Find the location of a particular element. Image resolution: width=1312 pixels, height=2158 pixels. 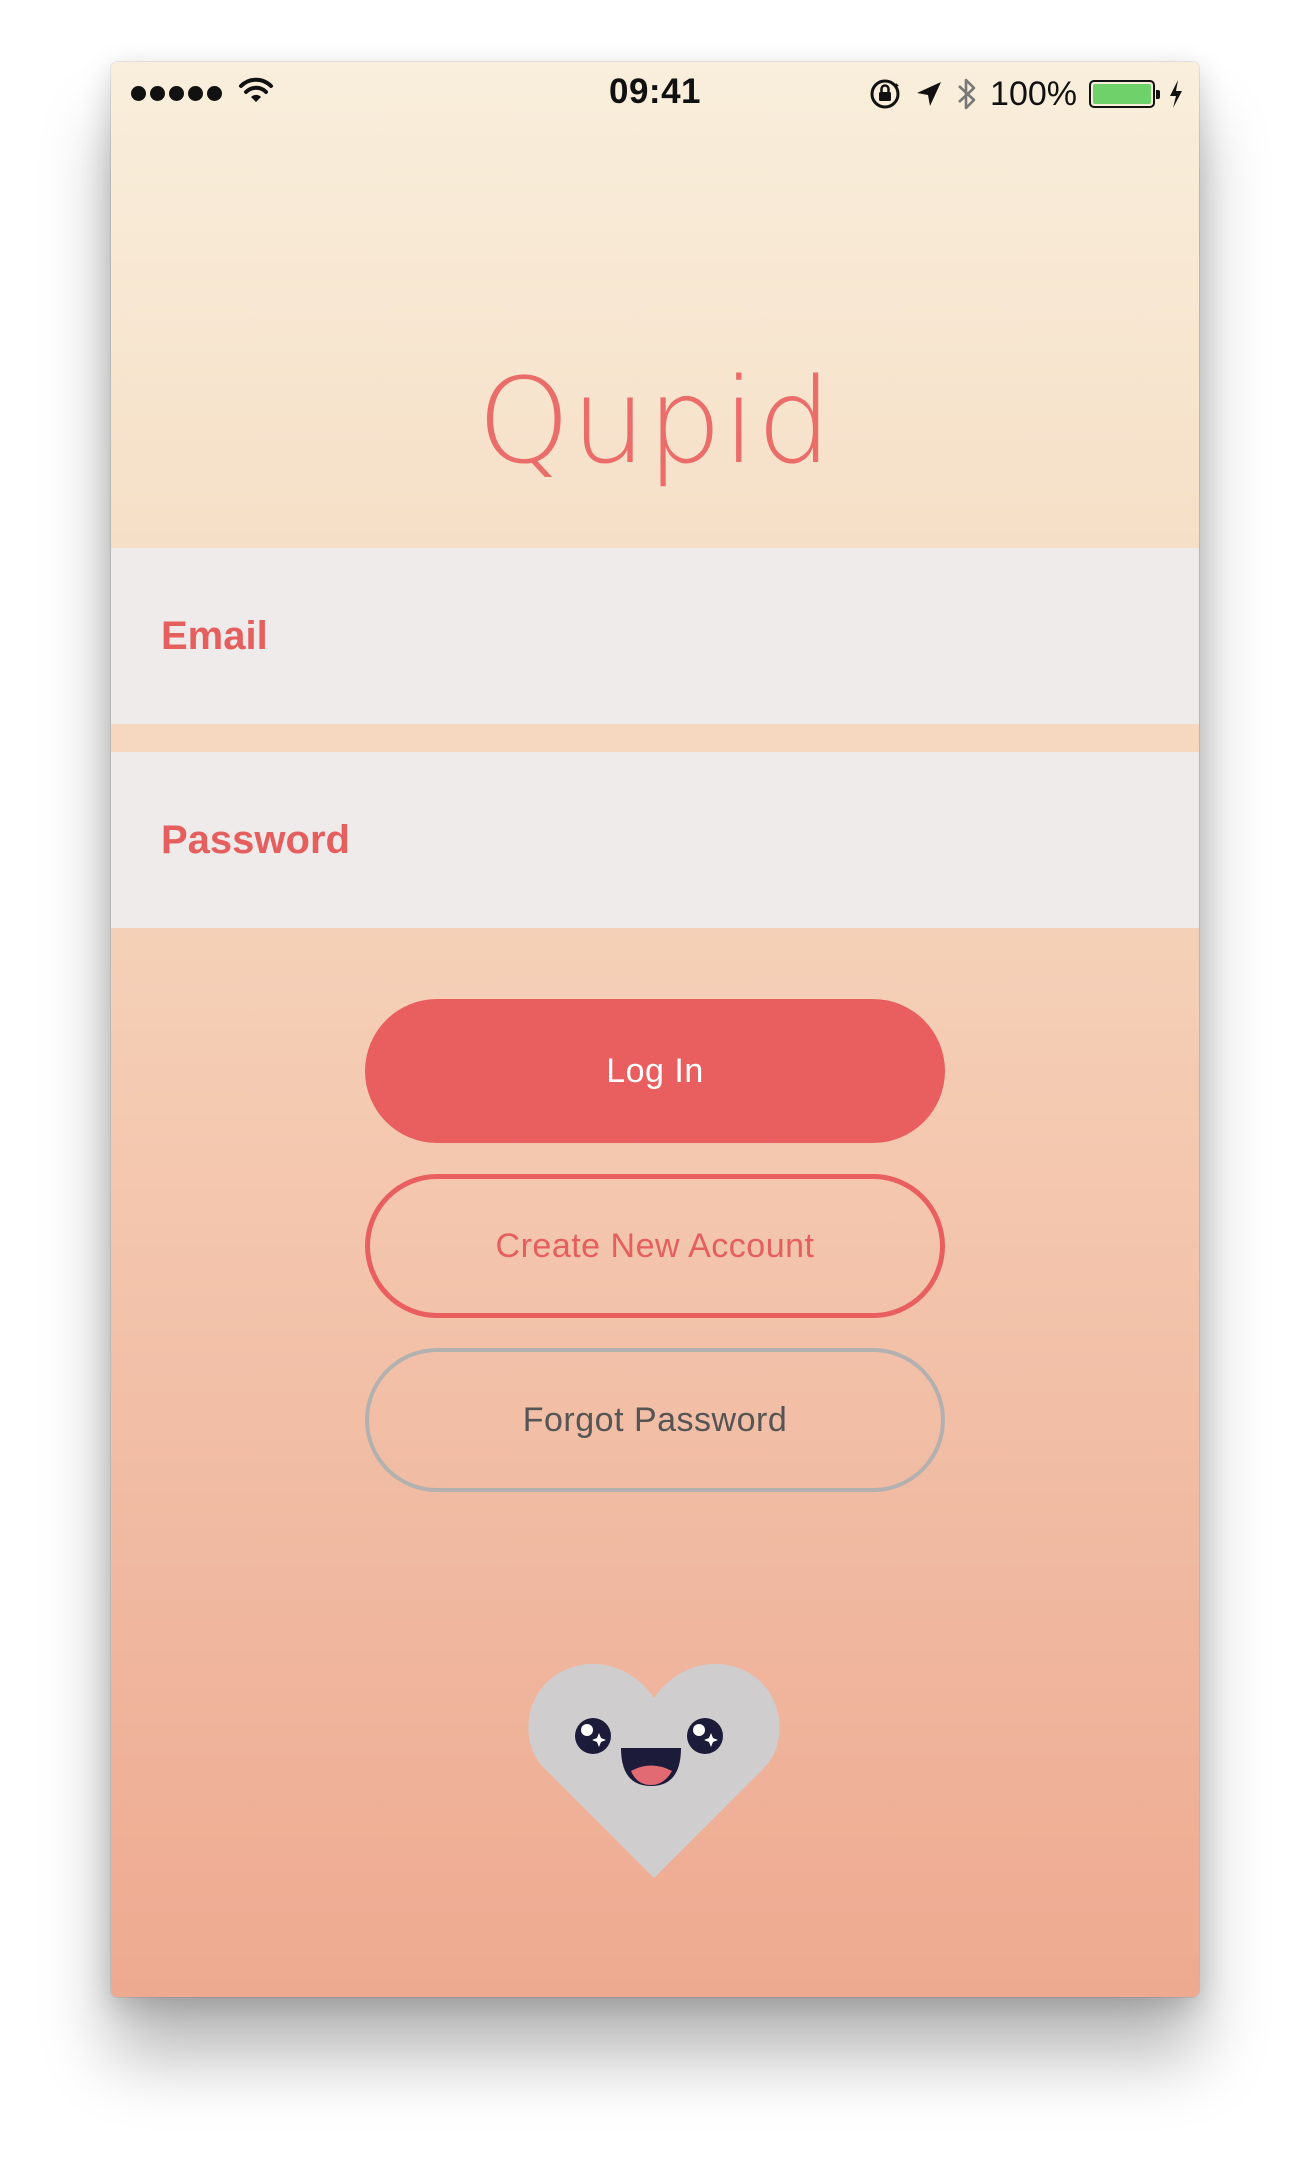

status-bar: 09:41 100% is located at coordinates (655, 93).